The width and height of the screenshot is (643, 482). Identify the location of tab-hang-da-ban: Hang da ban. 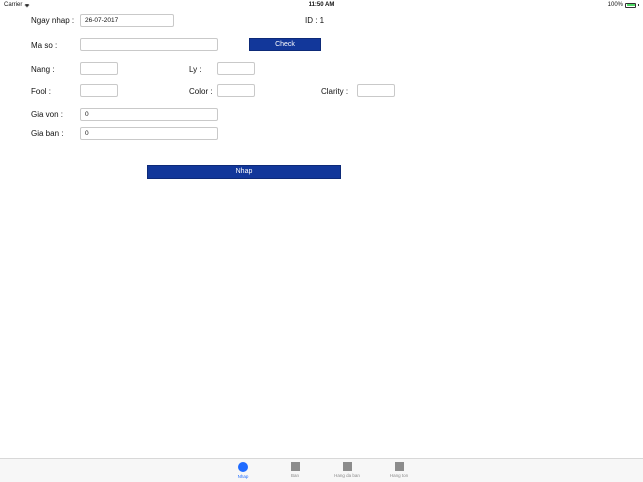
(347, 470).